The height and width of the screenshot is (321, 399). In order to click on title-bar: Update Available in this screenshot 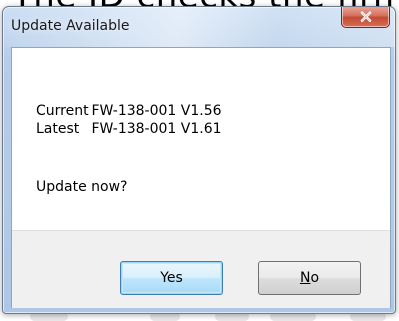, I will do `click(199, 27)`.